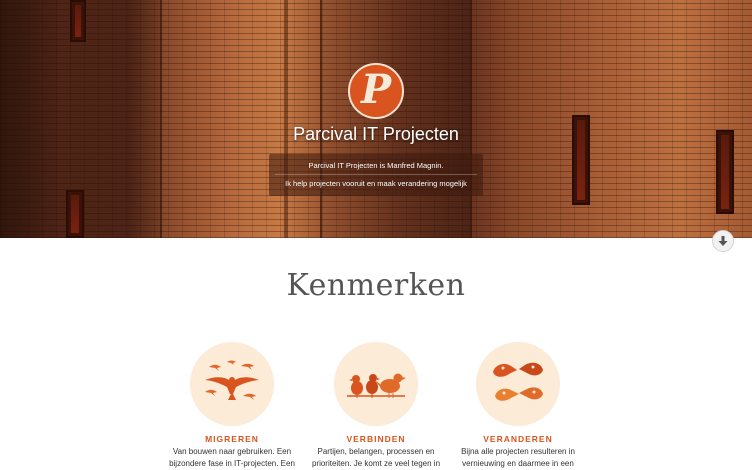 This screenshot has height=470, width=752. I want to click on drain-pipe, so click(286, 119).